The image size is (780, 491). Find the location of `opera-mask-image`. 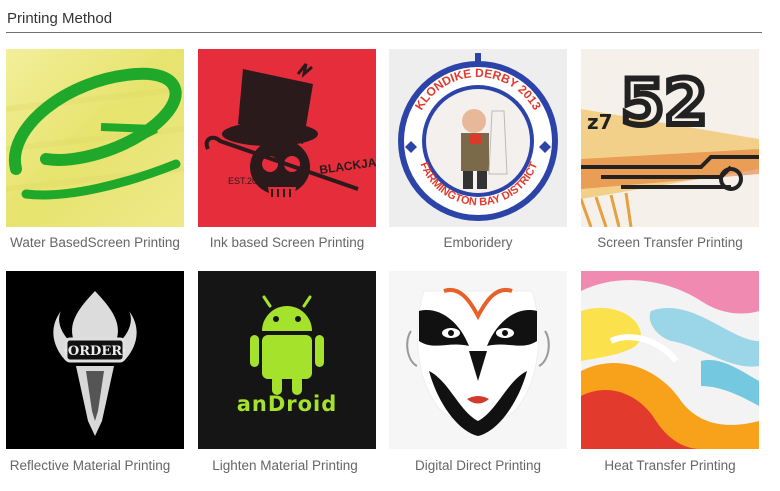

opera-mask-image is located at coordinates (478, 360).